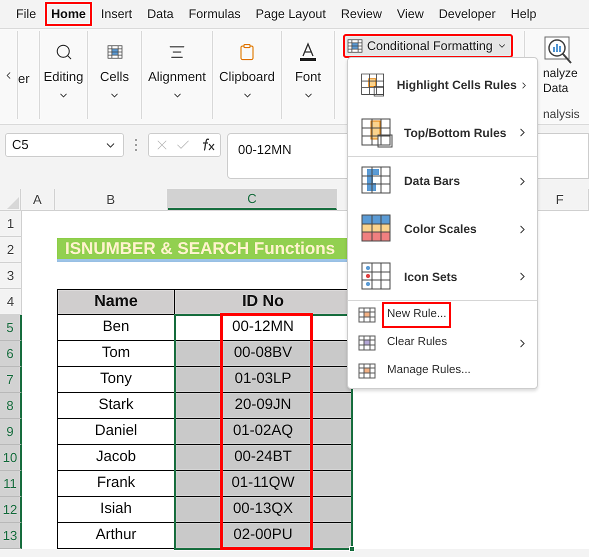 Image resolution: width=589 pixels, height=557 pixels. What do you see at coordinates (114, 52) in the screenshot?
I see `cells-icon` at bounding box center [114, 52].